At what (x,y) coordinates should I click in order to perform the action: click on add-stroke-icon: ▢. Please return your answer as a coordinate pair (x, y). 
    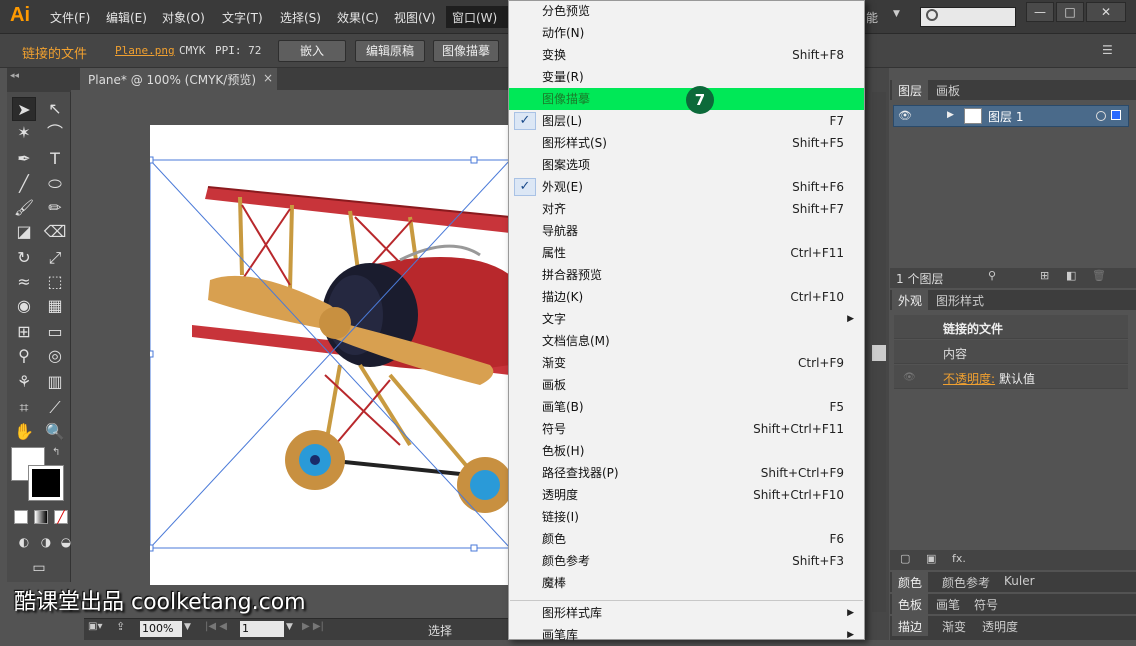
    Looking at the image, I should click on (905, 558).